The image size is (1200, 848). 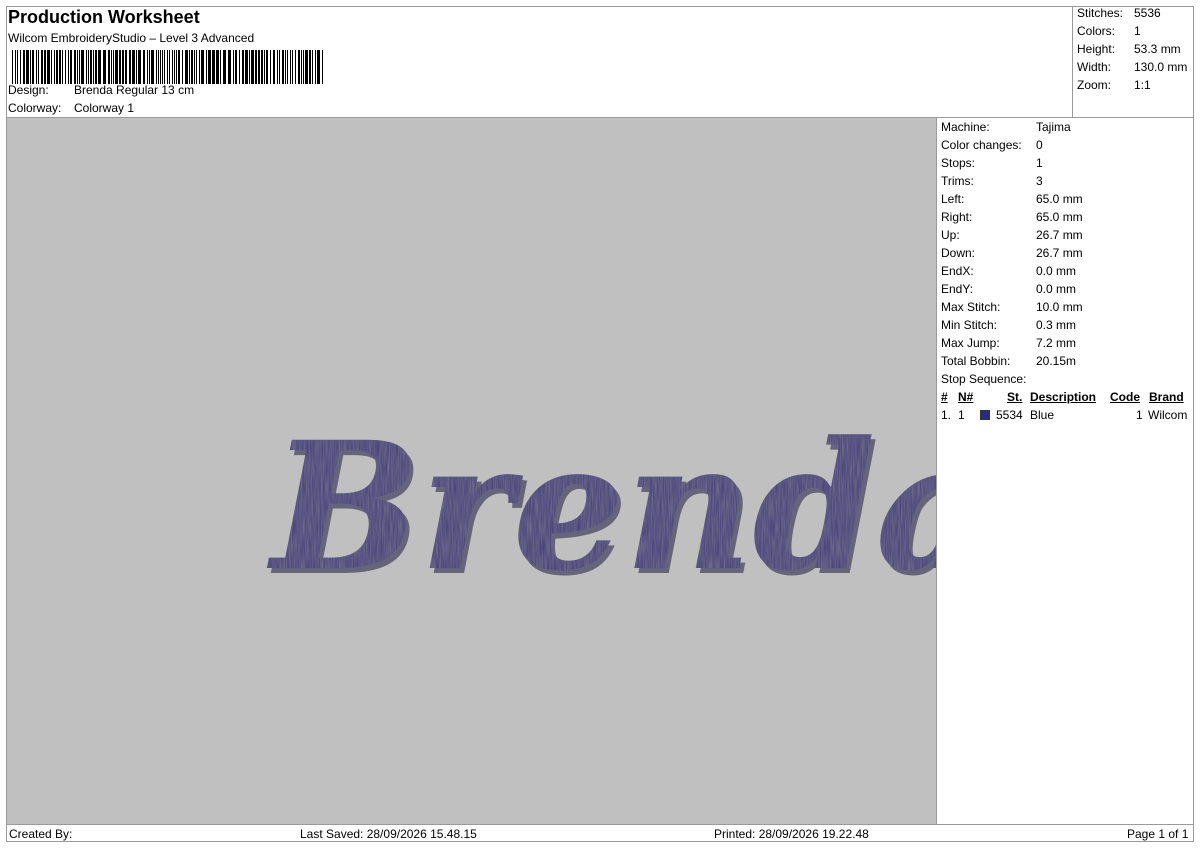 What do you see at coordinates (71, 108) in the screenshot?
I see `colorway-row: Colorway: Colorway 1` at bounding box center [71, 108].